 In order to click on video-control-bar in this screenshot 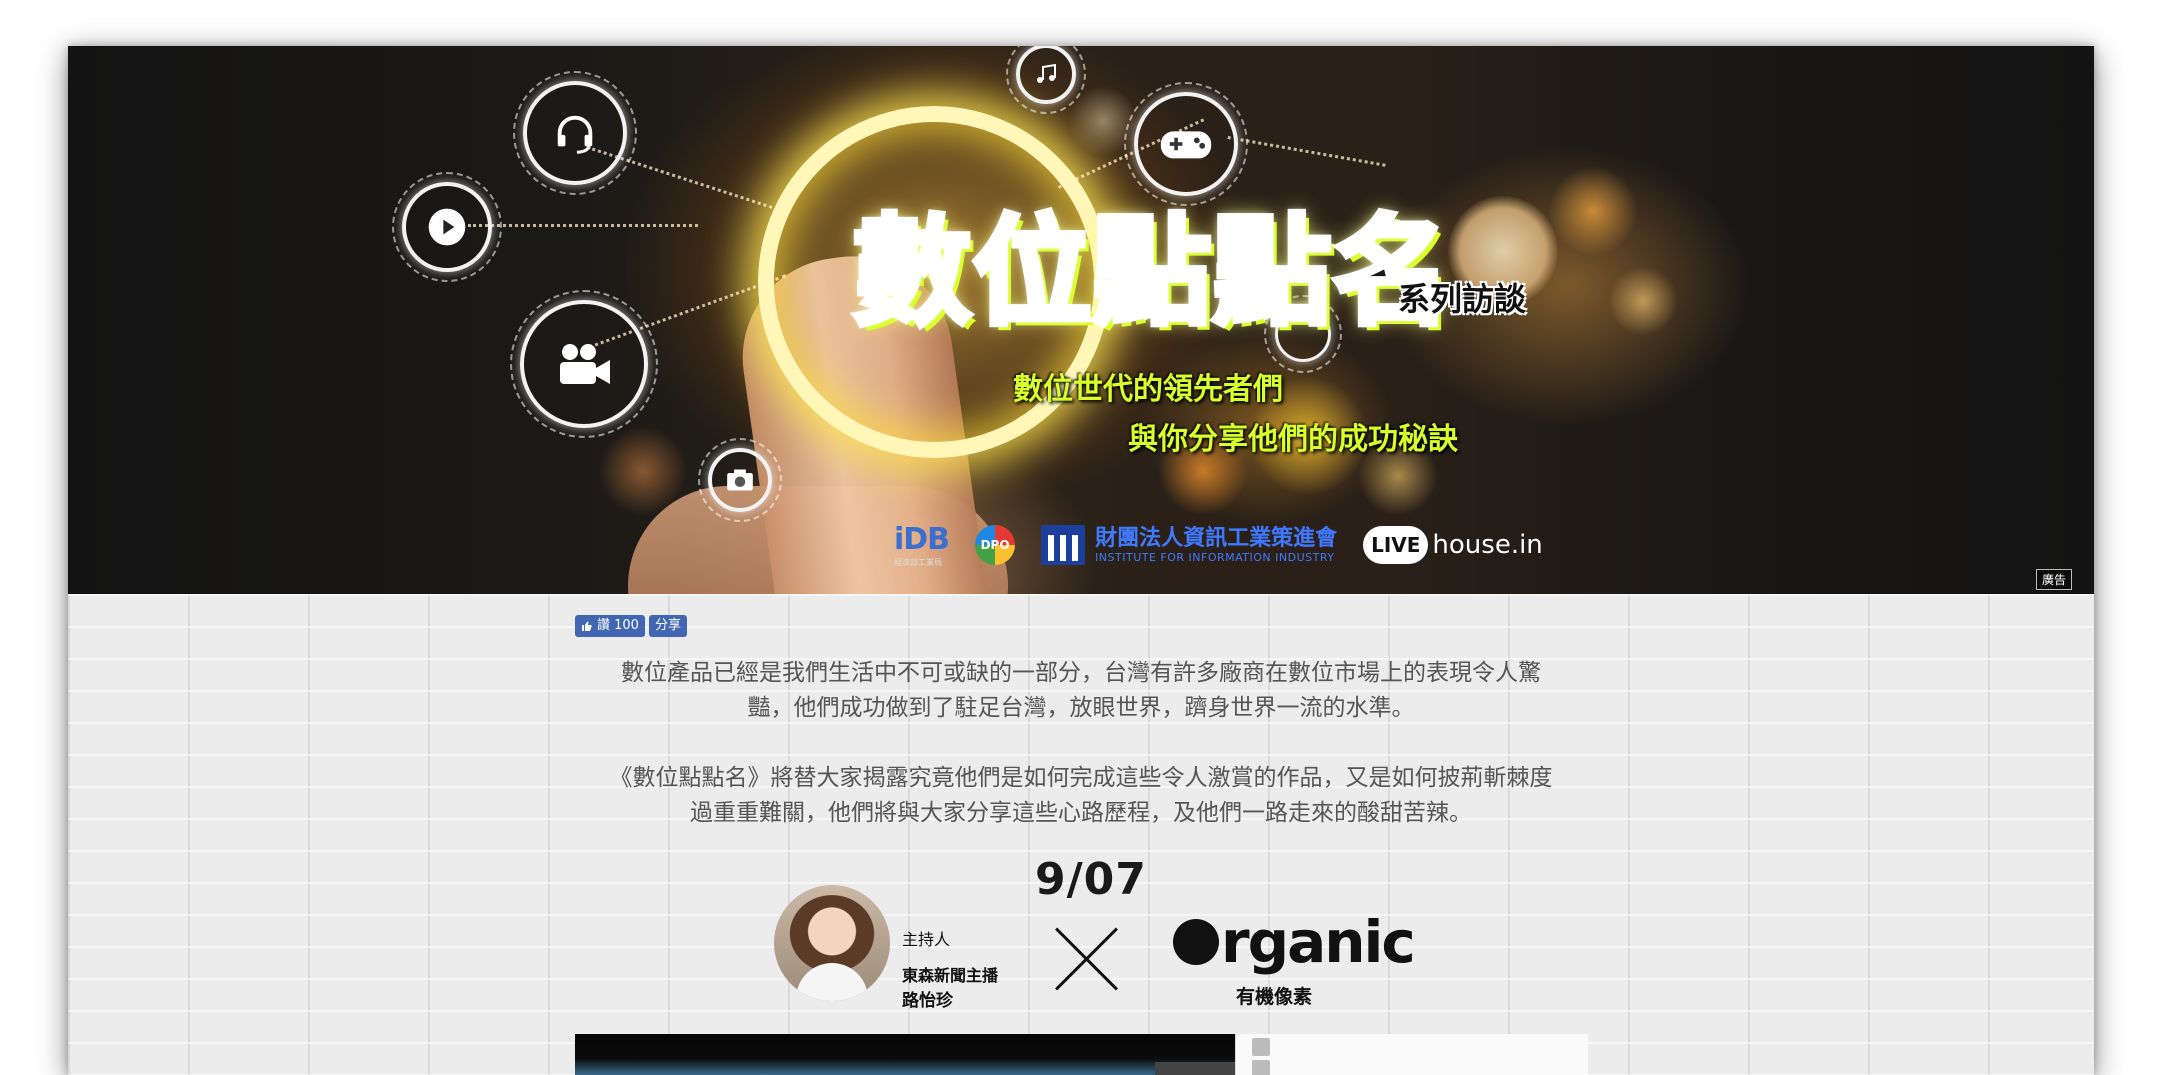, I will do `click(1195, 1068)`.